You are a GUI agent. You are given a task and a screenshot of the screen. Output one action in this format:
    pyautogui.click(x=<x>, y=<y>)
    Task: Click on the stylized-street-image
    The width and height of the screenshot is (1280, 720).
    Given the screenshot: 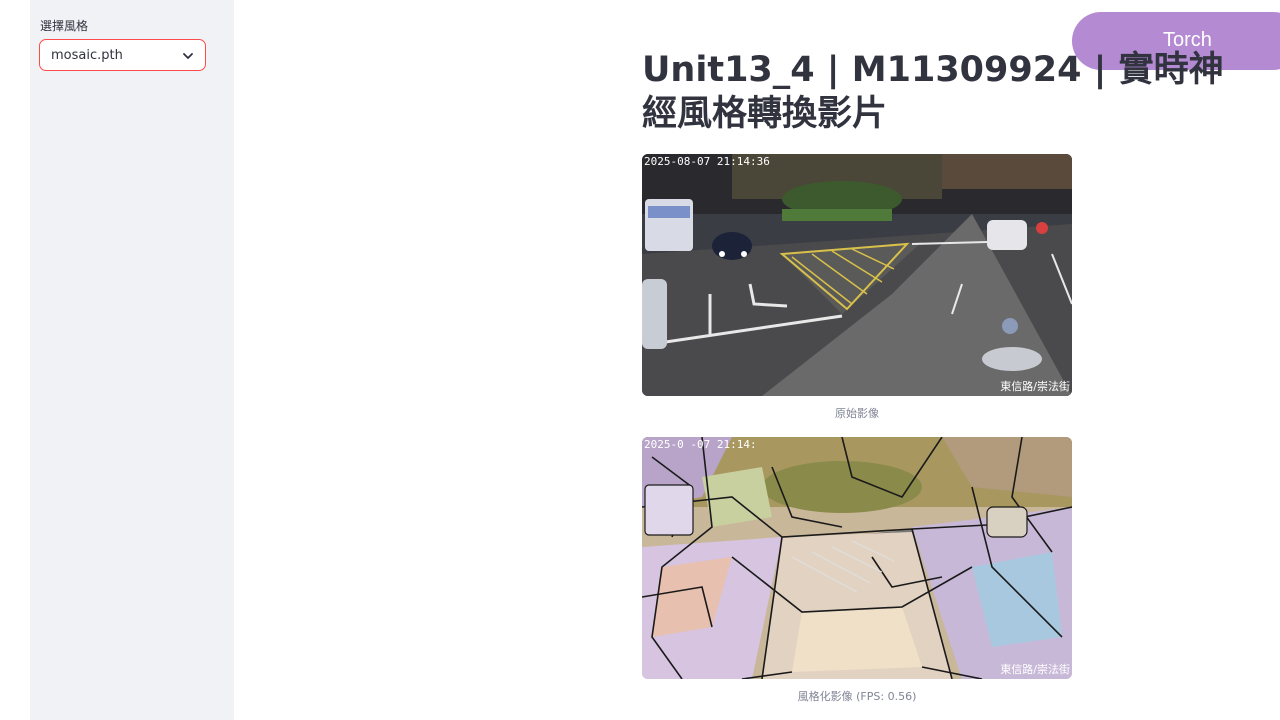 What is the action you would take?
    pyautogui.click(x=857, y=558)
    